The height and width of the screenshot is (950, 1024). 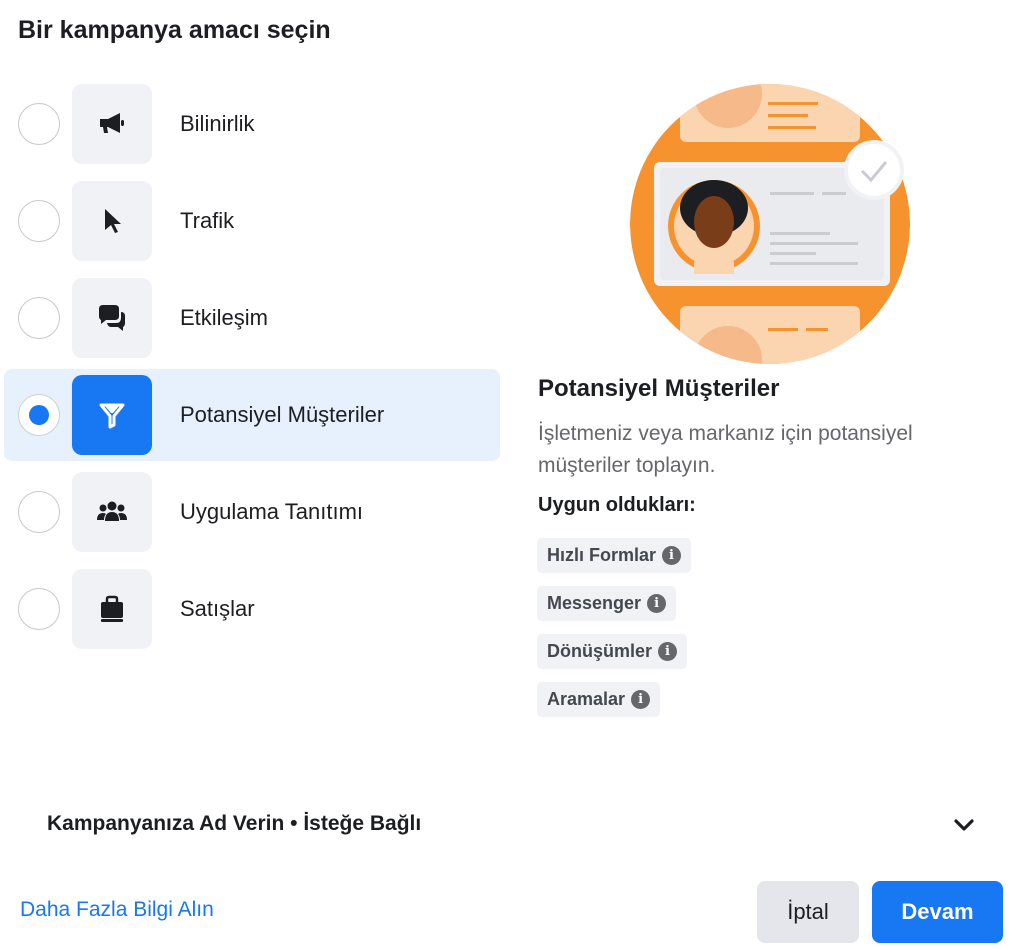 What do you see at coordinates (964, 825) in the screenshot?
I see `chevron-down-icon` at bounding box center [964, 825].